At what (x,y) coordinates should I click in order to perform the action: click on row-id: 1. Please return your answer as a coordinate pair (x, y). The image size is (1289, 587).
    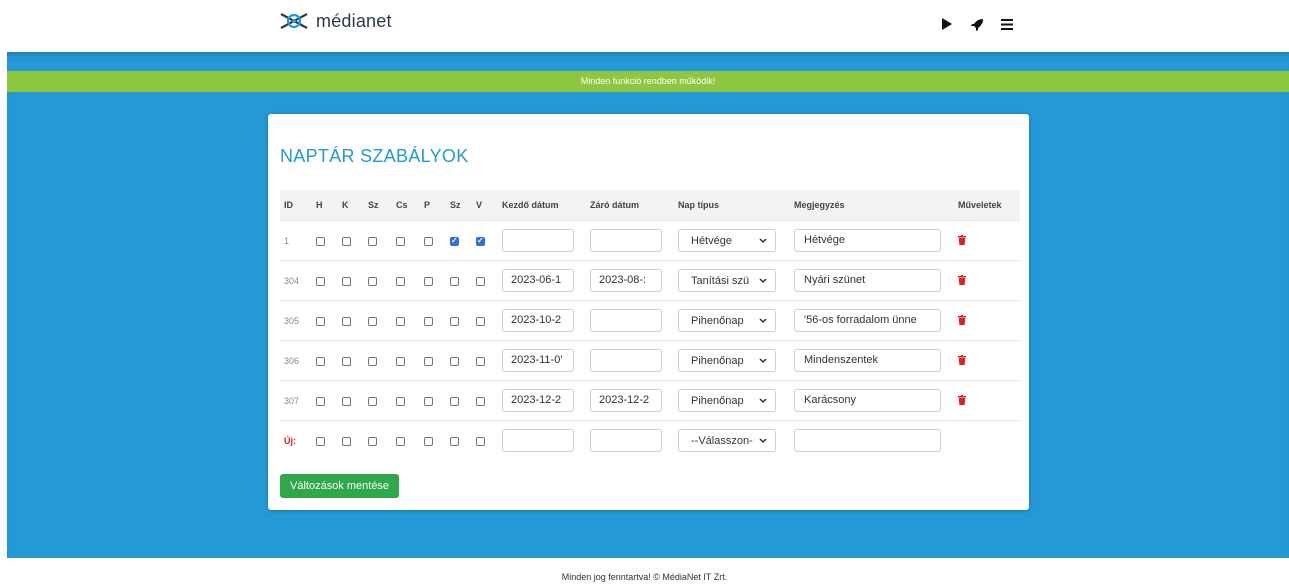
    Looking at the image, I should click on (296, 240).